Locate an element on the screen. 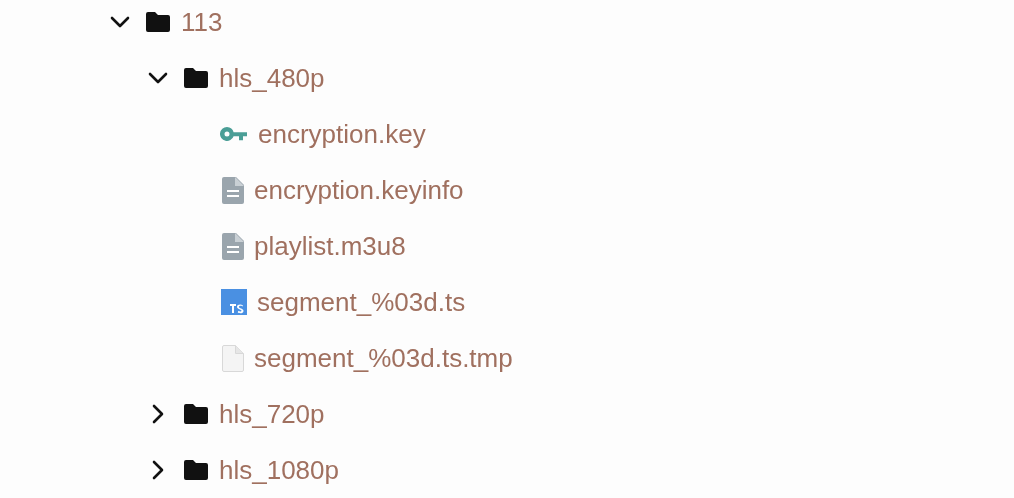 This screenshot has width=1014, height=498. folder-name: hls_720p is located at coordinates (272, 414).